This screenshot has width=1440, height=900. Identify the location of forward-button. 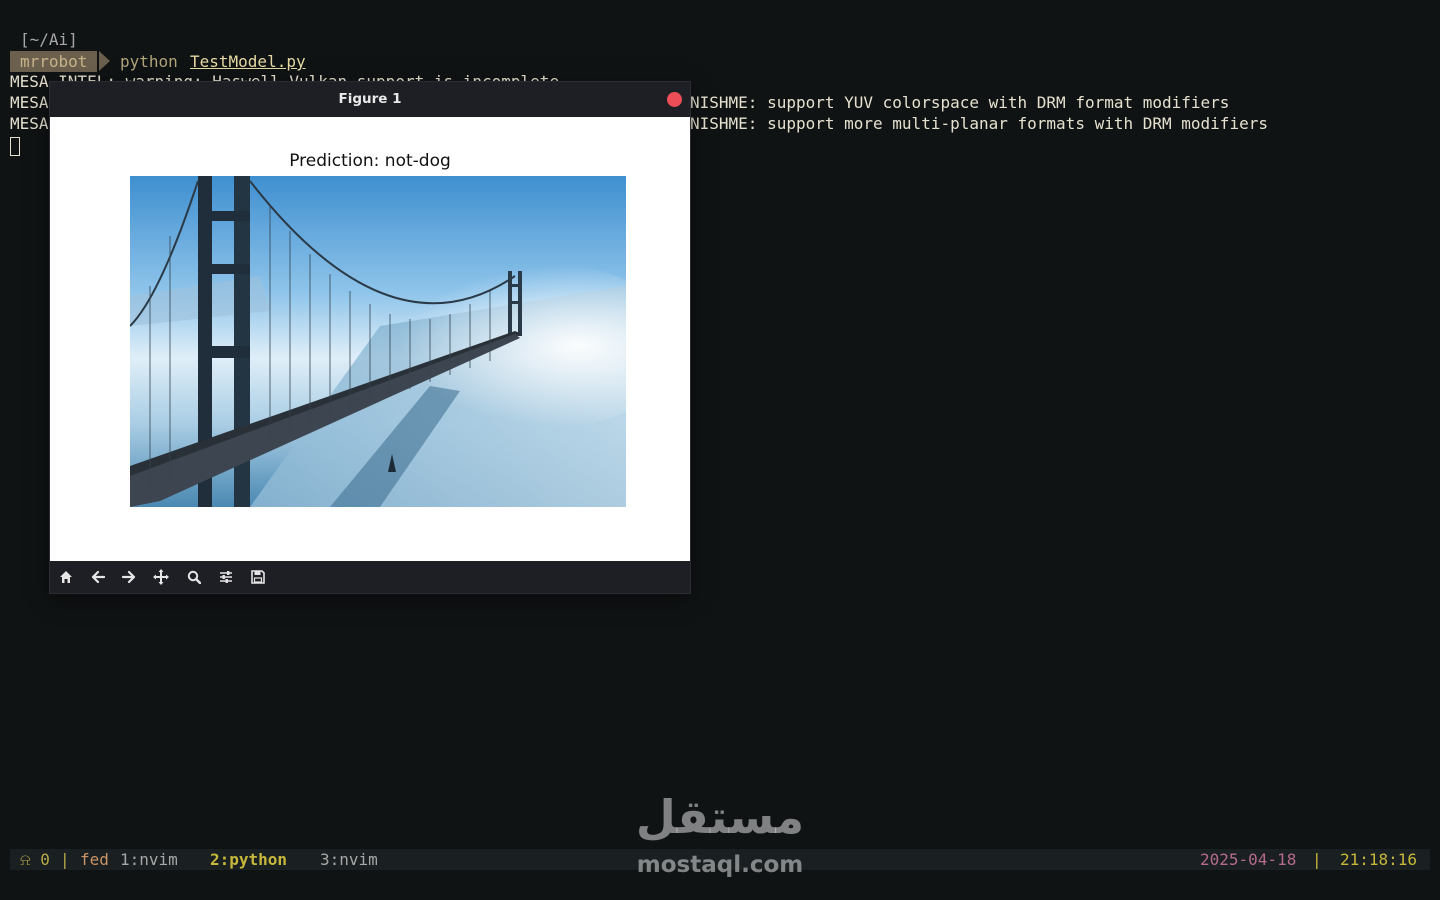
(129, 577).